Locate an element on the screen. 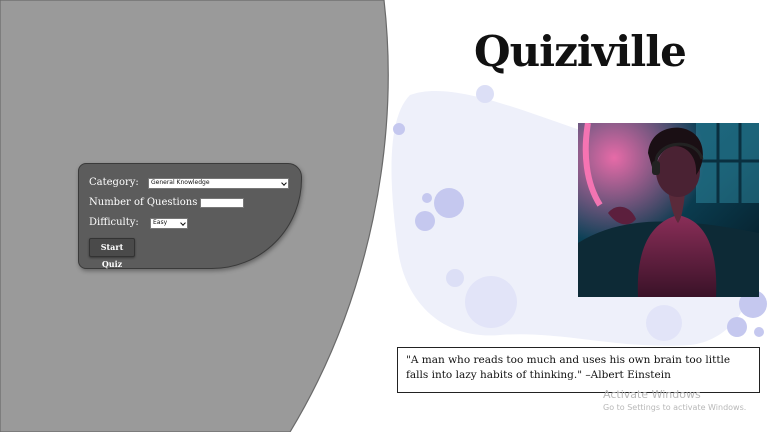 This screenshot has height=432, width=768. watermark-title: Activate Windows is located at coordinates (652, 394).